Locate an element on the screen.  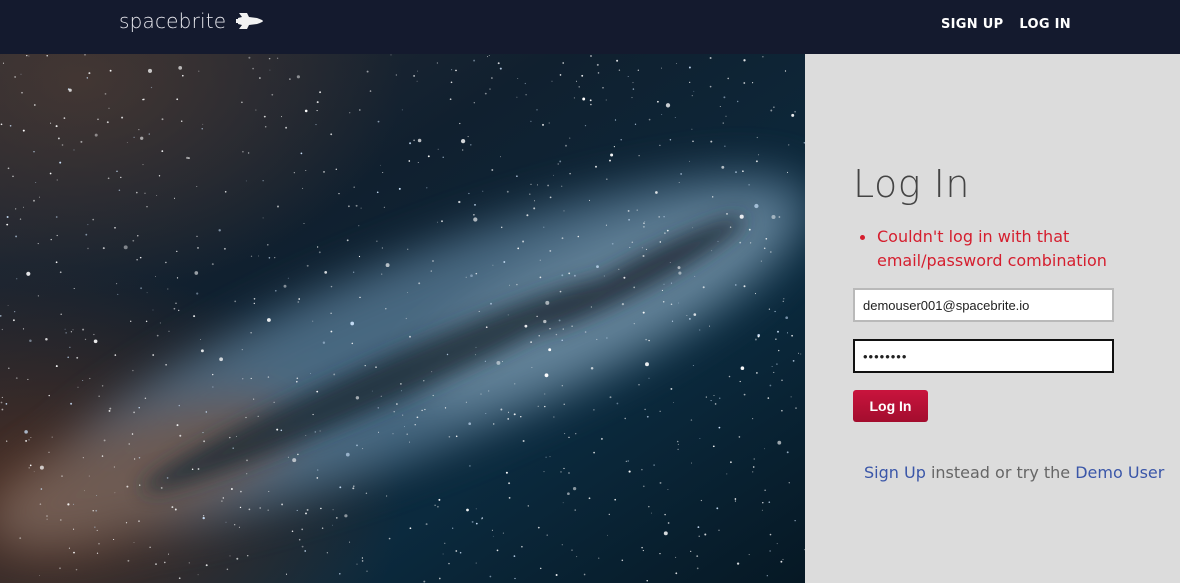
signup-link: Sign Up is located at coordinates (895, 472).